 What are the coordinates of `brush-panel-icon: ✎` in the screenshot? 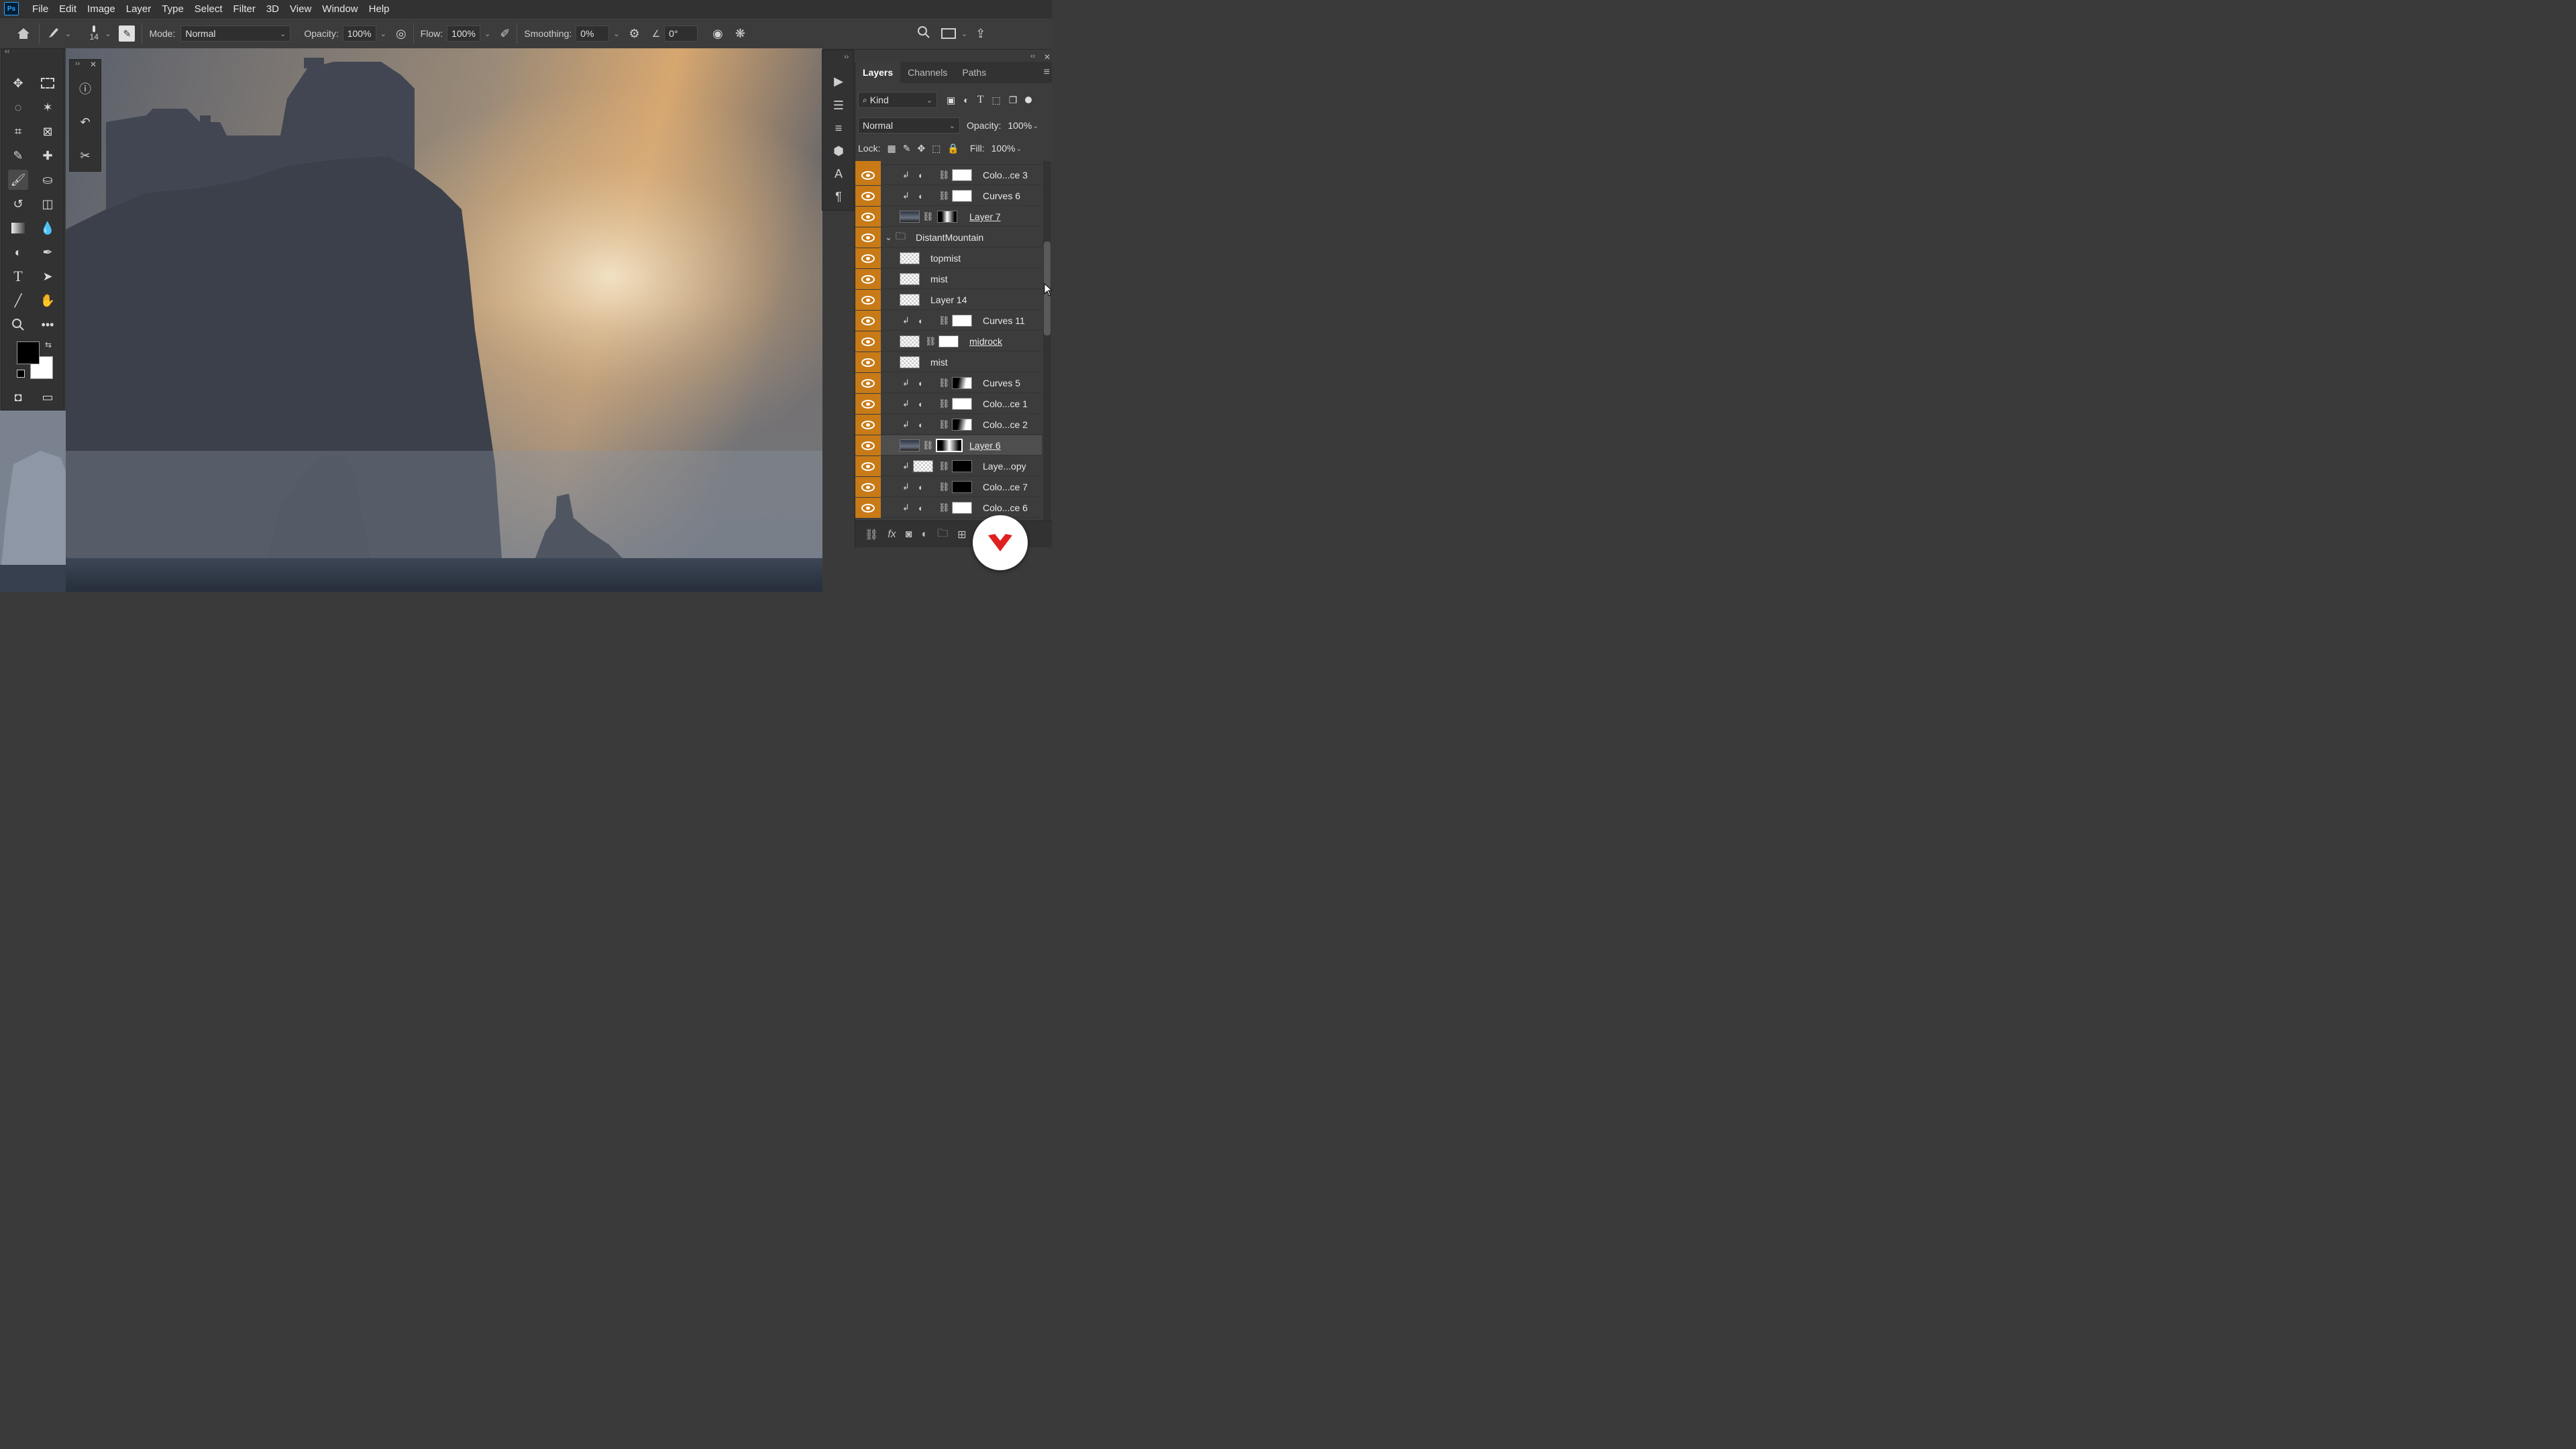 It's located at (127, 33).